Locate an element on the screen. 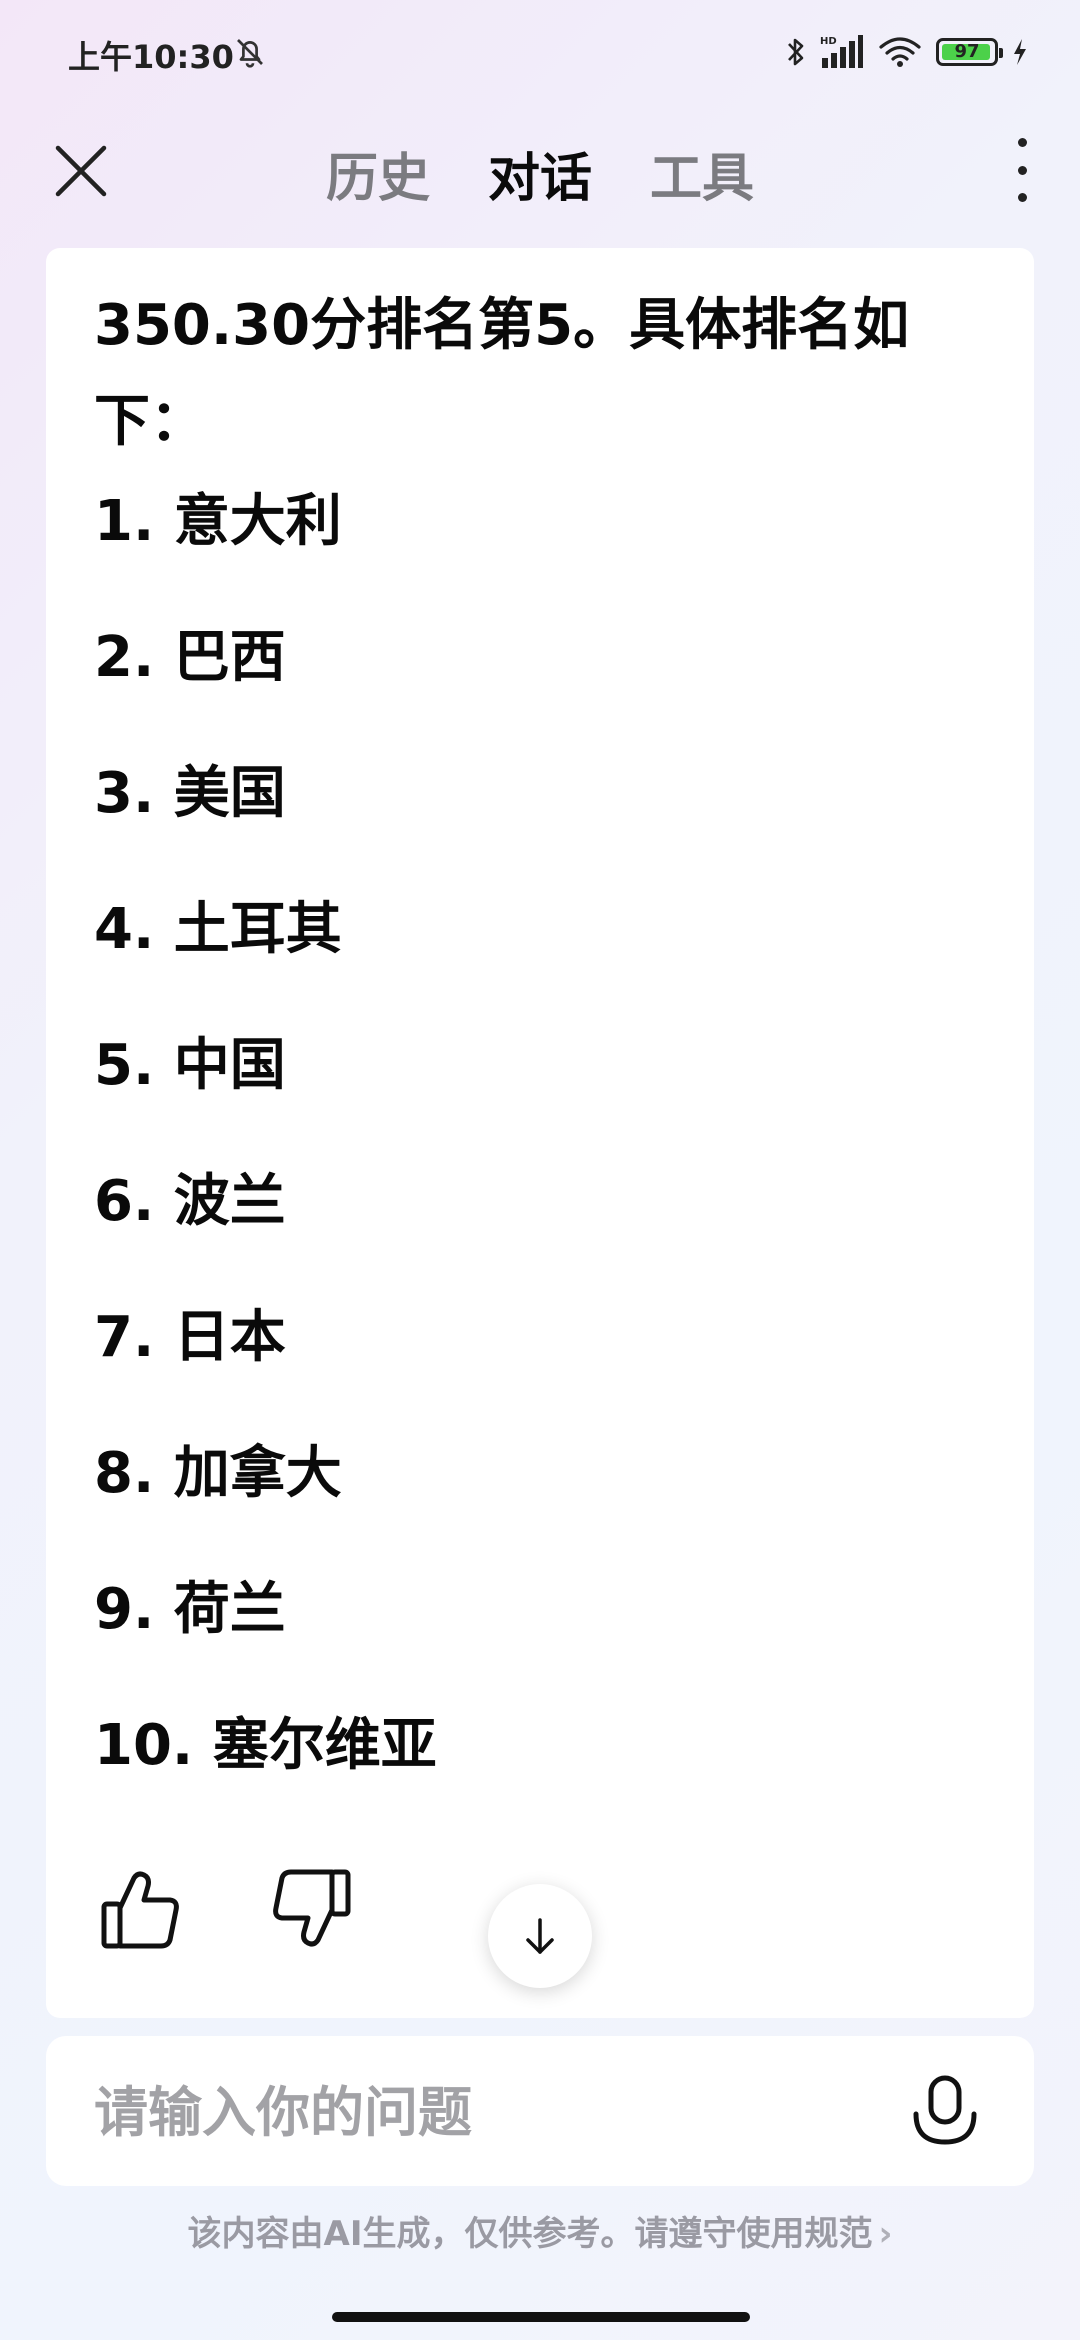 The image size is (1080, 2340). list-item: 3. 美国 is located at coordinates (190, 793).